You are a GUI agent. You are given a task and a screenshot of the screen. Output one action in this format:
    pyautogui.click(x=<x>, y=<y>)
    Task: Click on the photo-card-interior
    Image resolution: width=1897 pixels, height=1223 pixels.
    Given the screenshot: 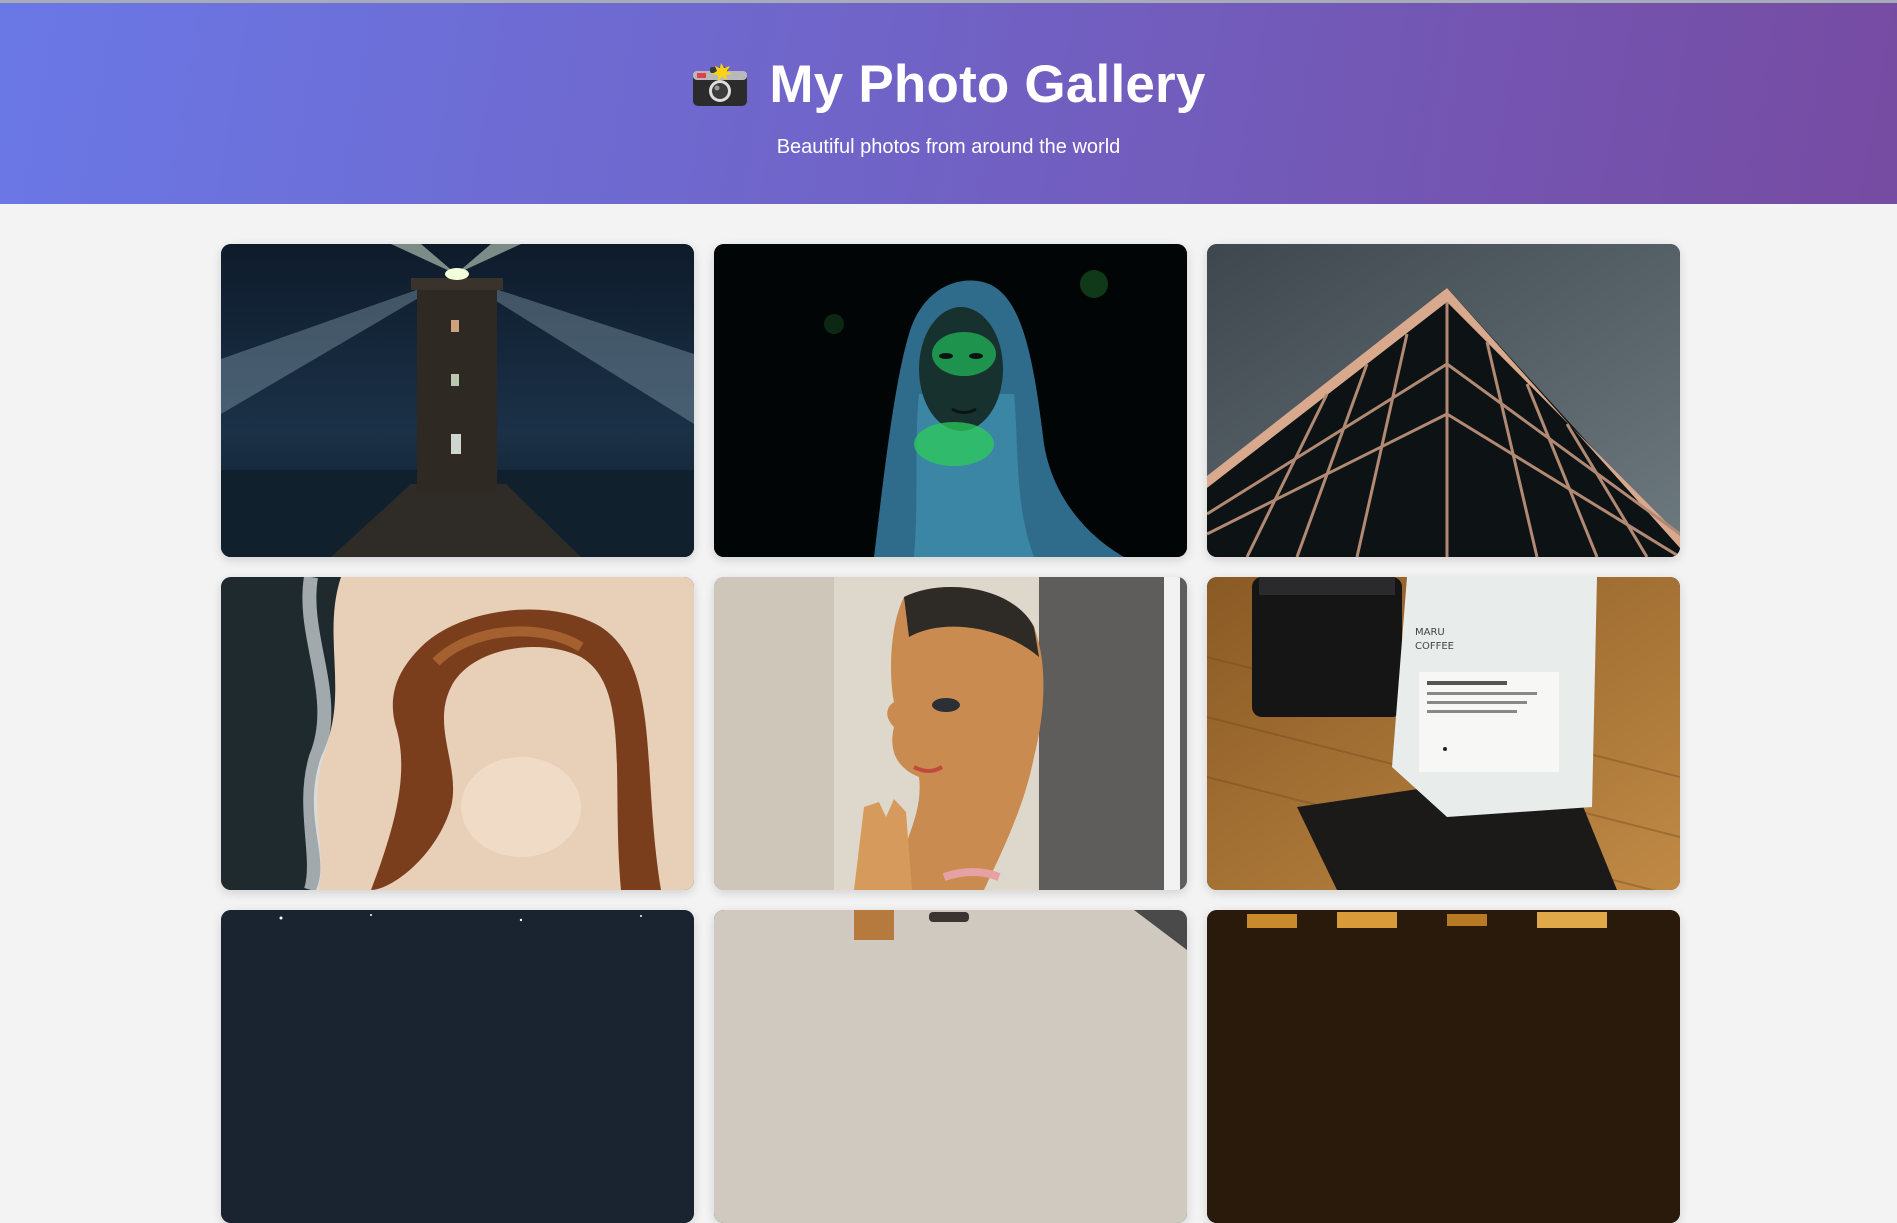 What is the action you would take?
    pyautogui.click(x=950, y=1066)
    